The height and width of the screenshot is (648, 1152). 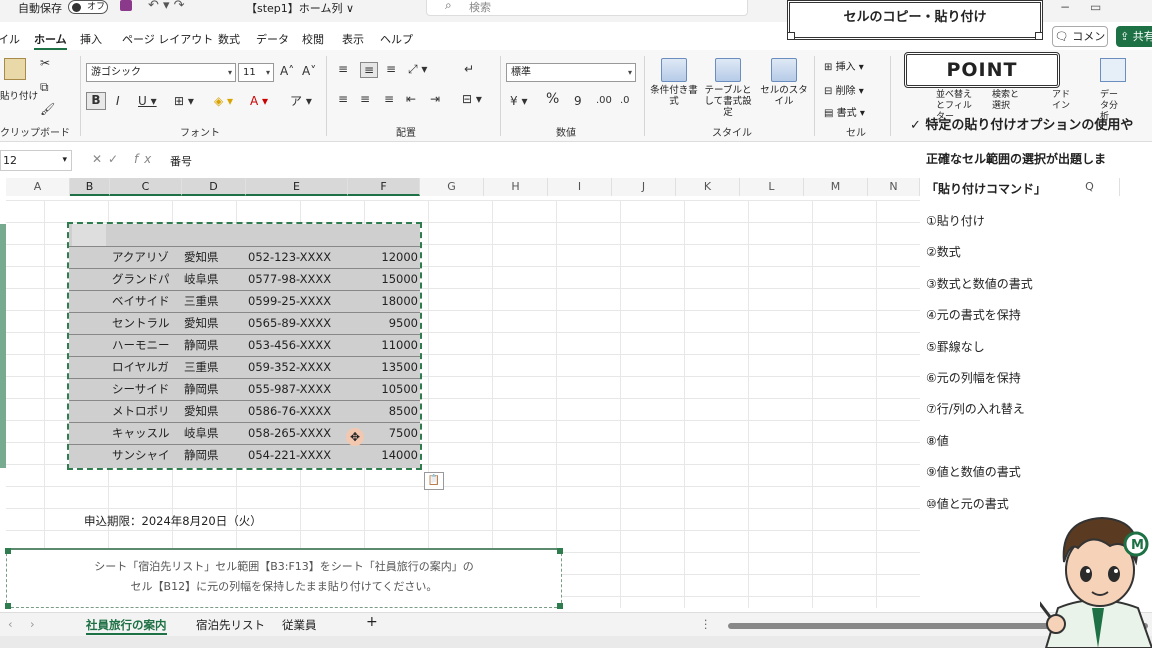 What do you see at coordinates (434, 481) in the screenshot?
I see `paste-options-icon: 📋` at bounding box center [434, 481].